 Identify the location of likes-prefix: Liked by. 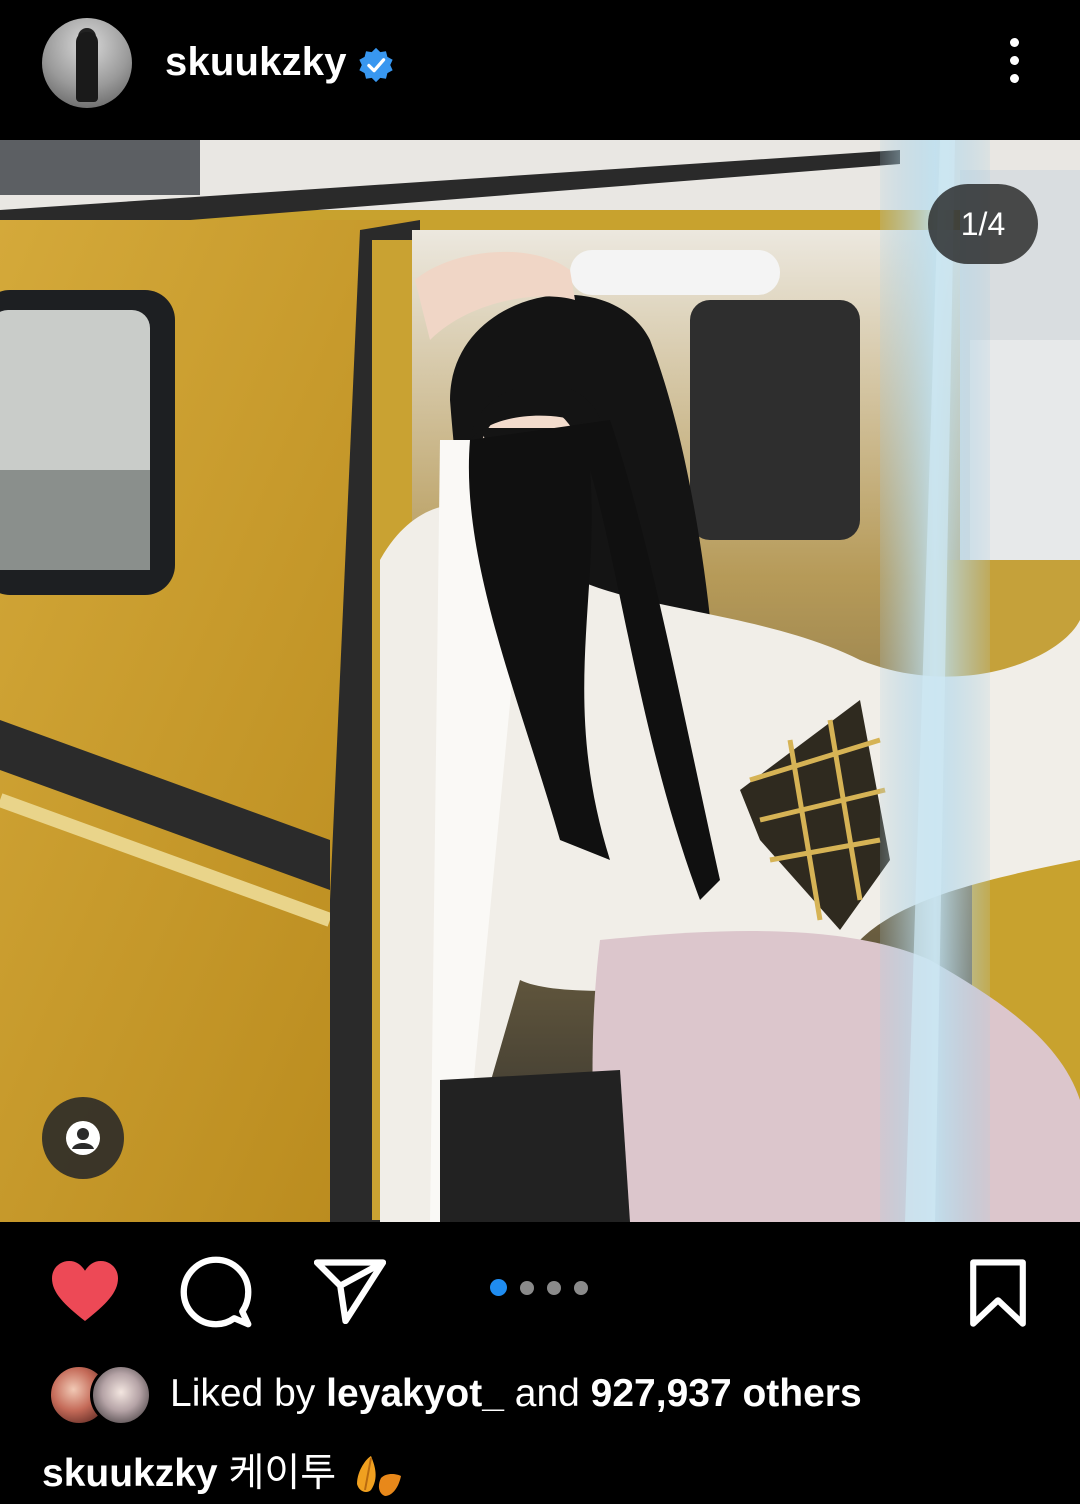
(243, 1393).